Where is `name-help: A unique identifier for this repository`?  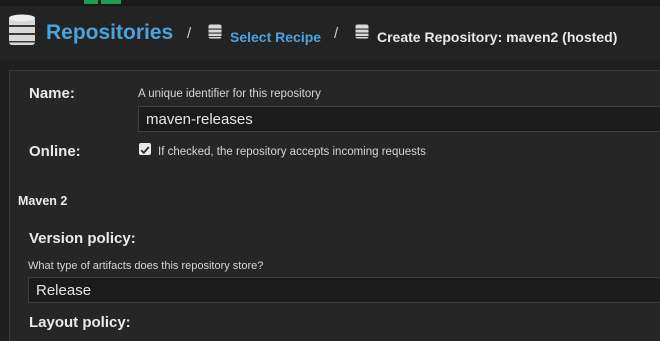
name-help: A unique identifier for this repository is located at coordinates (229, 94).